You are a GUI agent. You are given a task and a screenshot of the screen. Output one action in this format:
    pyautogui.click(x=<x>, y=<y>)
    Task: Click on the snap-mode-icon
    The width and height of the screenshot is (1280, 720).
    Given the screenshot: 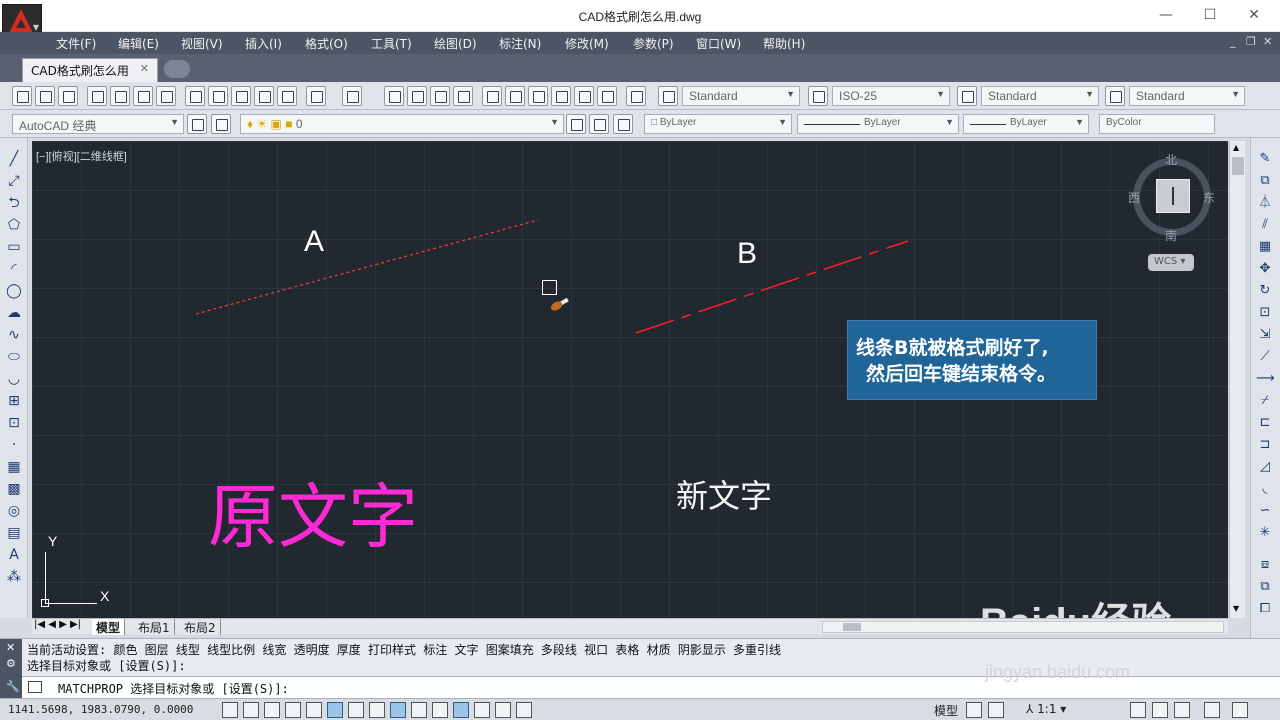 What is the action you would take?
    pyautogui.click(x=251, y=710)
    